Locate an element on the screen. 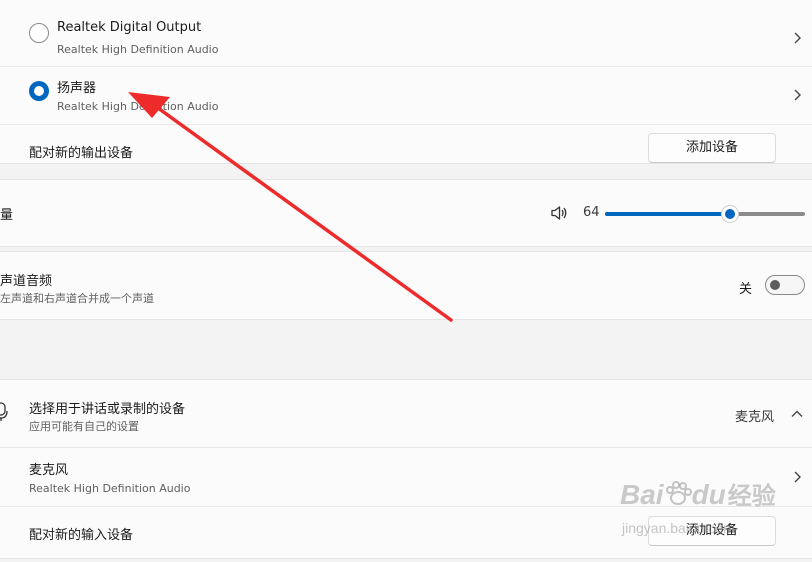  mono-audio-toggle is located at coordinates (785, 285).